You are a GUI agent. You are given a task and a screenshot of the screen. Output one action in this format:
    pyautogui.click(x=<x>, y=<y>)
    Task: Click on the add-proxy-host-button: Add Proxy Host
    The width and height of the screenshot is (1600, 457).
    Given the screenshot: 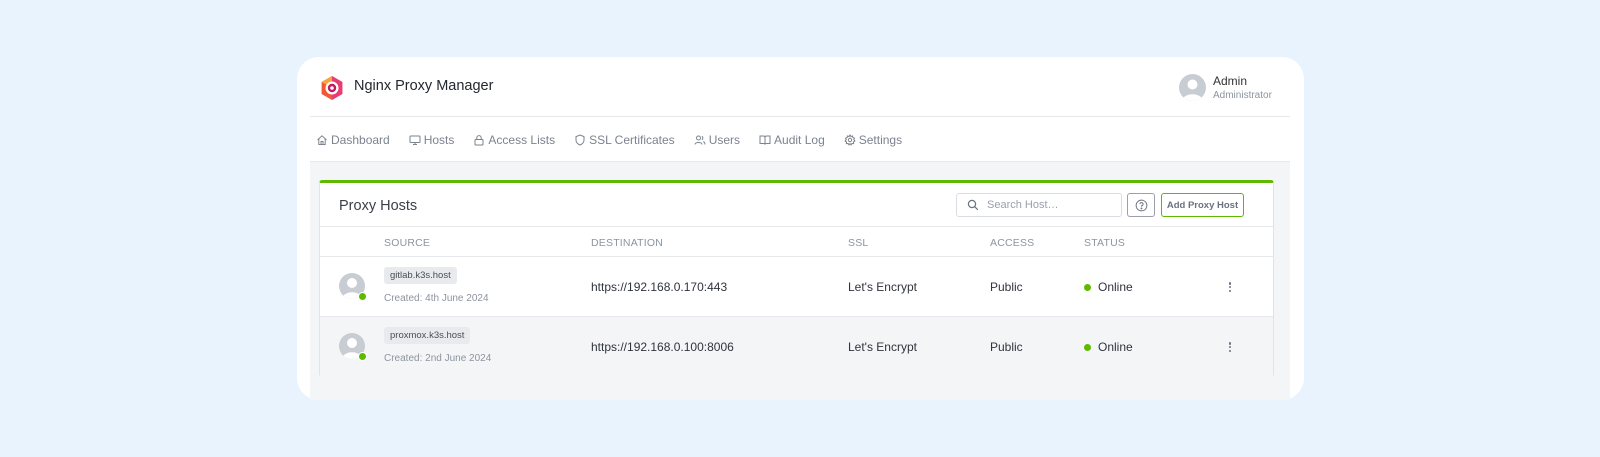 What is the action you would take?
    pyautogui.click(x=1202, y=205)
    